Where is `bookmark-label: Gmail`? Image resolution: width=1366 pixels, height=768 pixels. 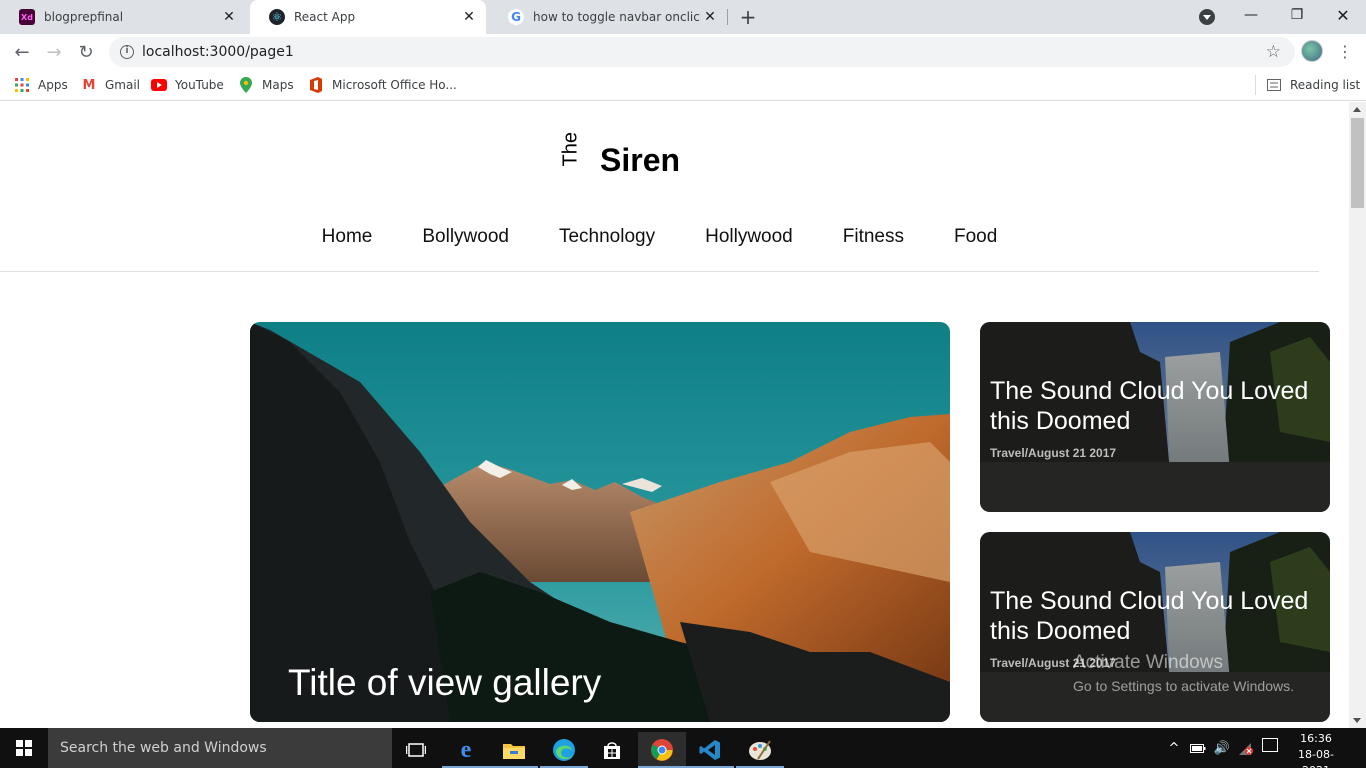
bookmark-label: Gmail is located at coordinates (123, 85).